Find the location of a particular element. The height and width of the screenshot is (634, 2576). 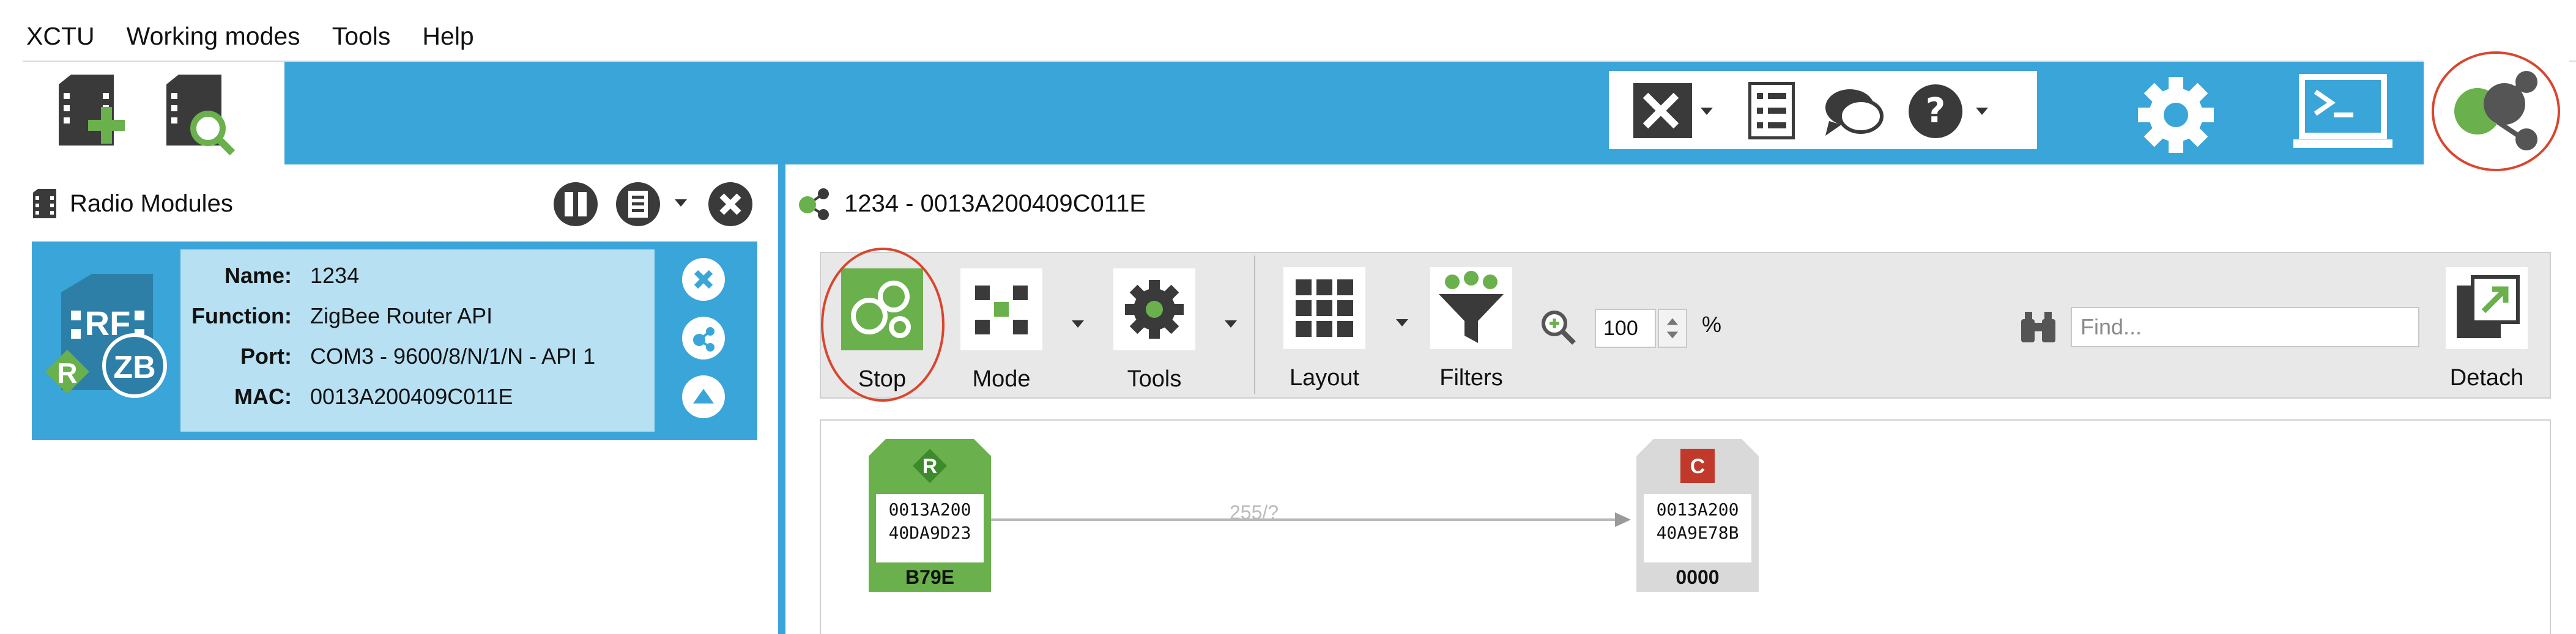

layout-dropdown-arrow is located at coordinates (1402, 323).